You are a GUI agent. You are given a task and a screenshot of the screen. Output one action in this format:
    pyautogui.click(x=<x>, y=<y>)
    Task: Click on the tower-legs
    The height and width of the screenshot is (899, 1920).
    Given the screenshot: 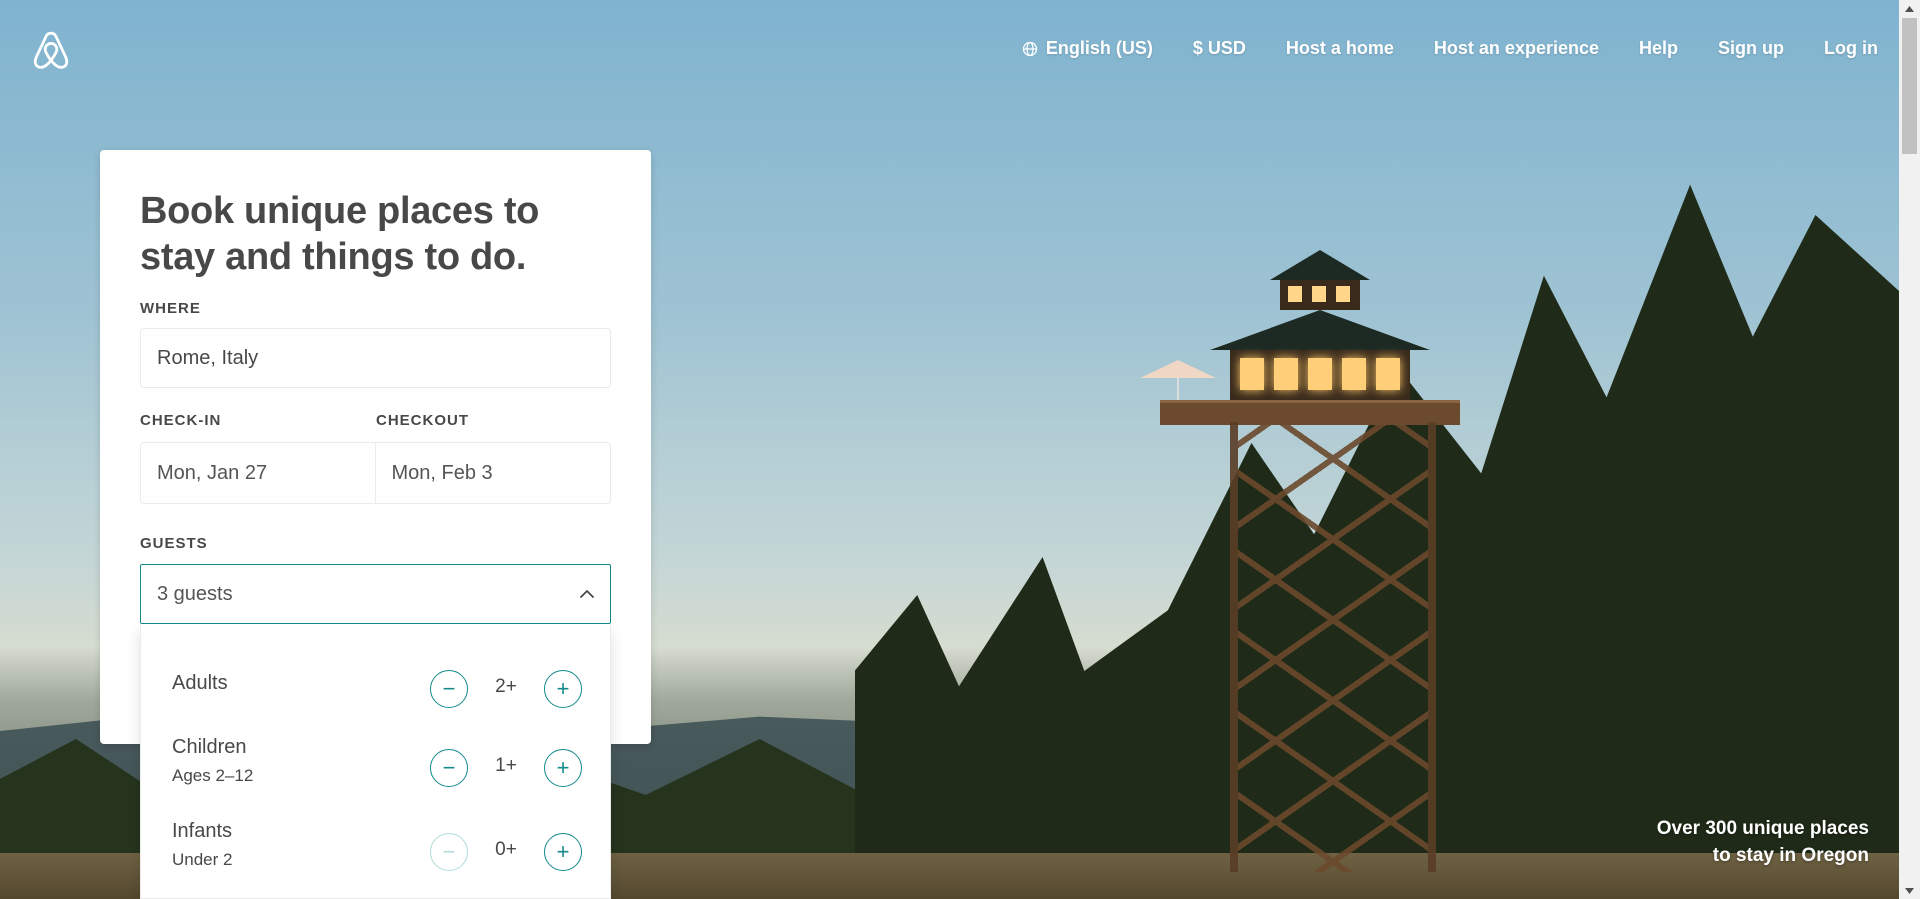 What is the action you would take?
    pyautogui.click(x=1333, y=647)
    